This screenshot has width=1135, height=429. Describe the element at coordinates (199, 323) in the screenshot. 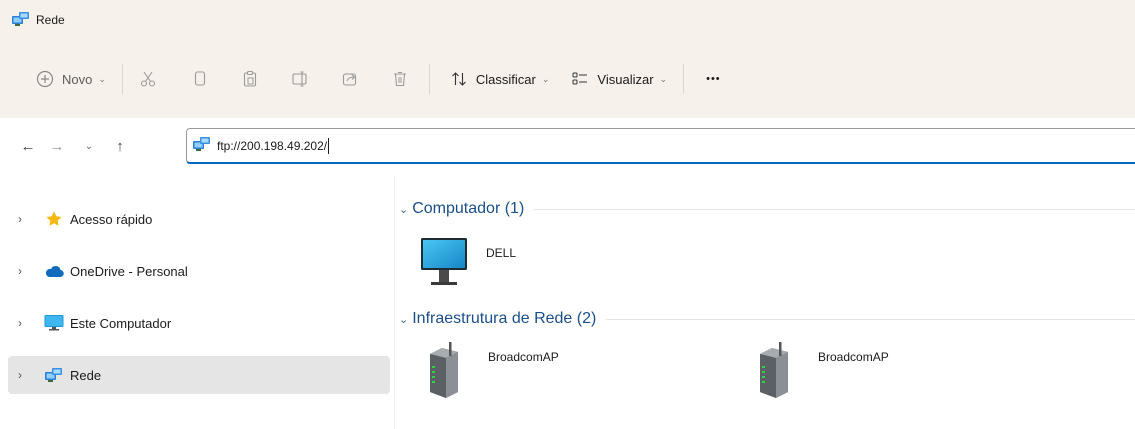

I see `sidebar-item-this-pc: › Este Computador` at that location.